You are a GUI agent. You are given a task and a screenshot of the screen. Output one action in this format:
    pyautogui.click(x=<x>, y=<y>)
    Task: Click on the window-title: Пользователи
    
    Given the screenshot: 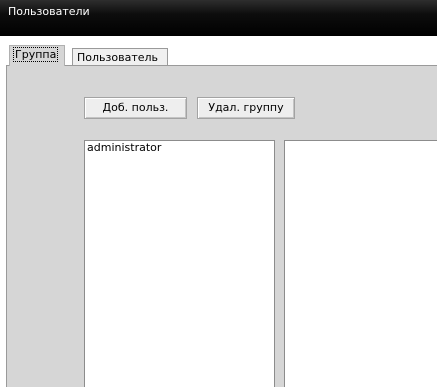 What is the action you would take?
    pyautogui.click(x=49, y=11)
    